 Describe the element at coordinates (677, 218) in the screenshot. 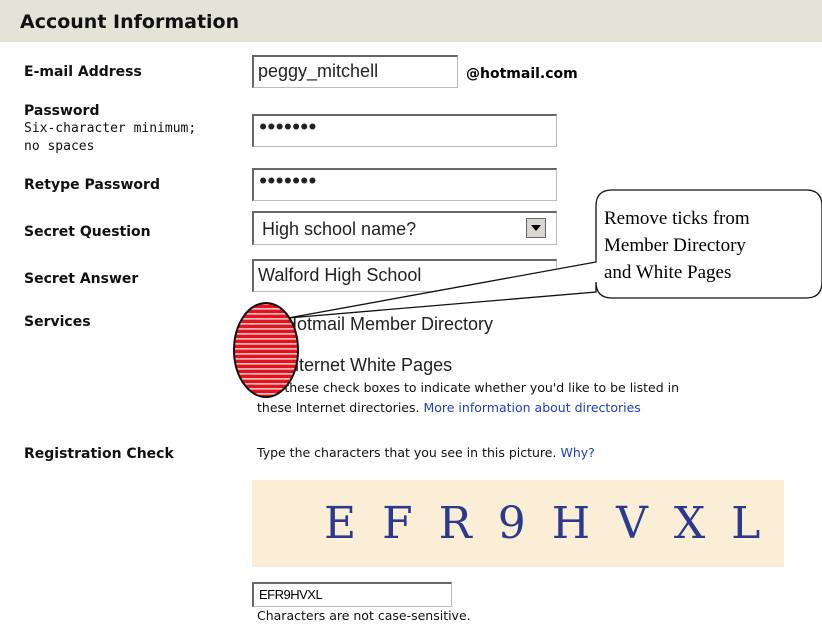

I see `callout-line1: Remove ticks from` at that location.